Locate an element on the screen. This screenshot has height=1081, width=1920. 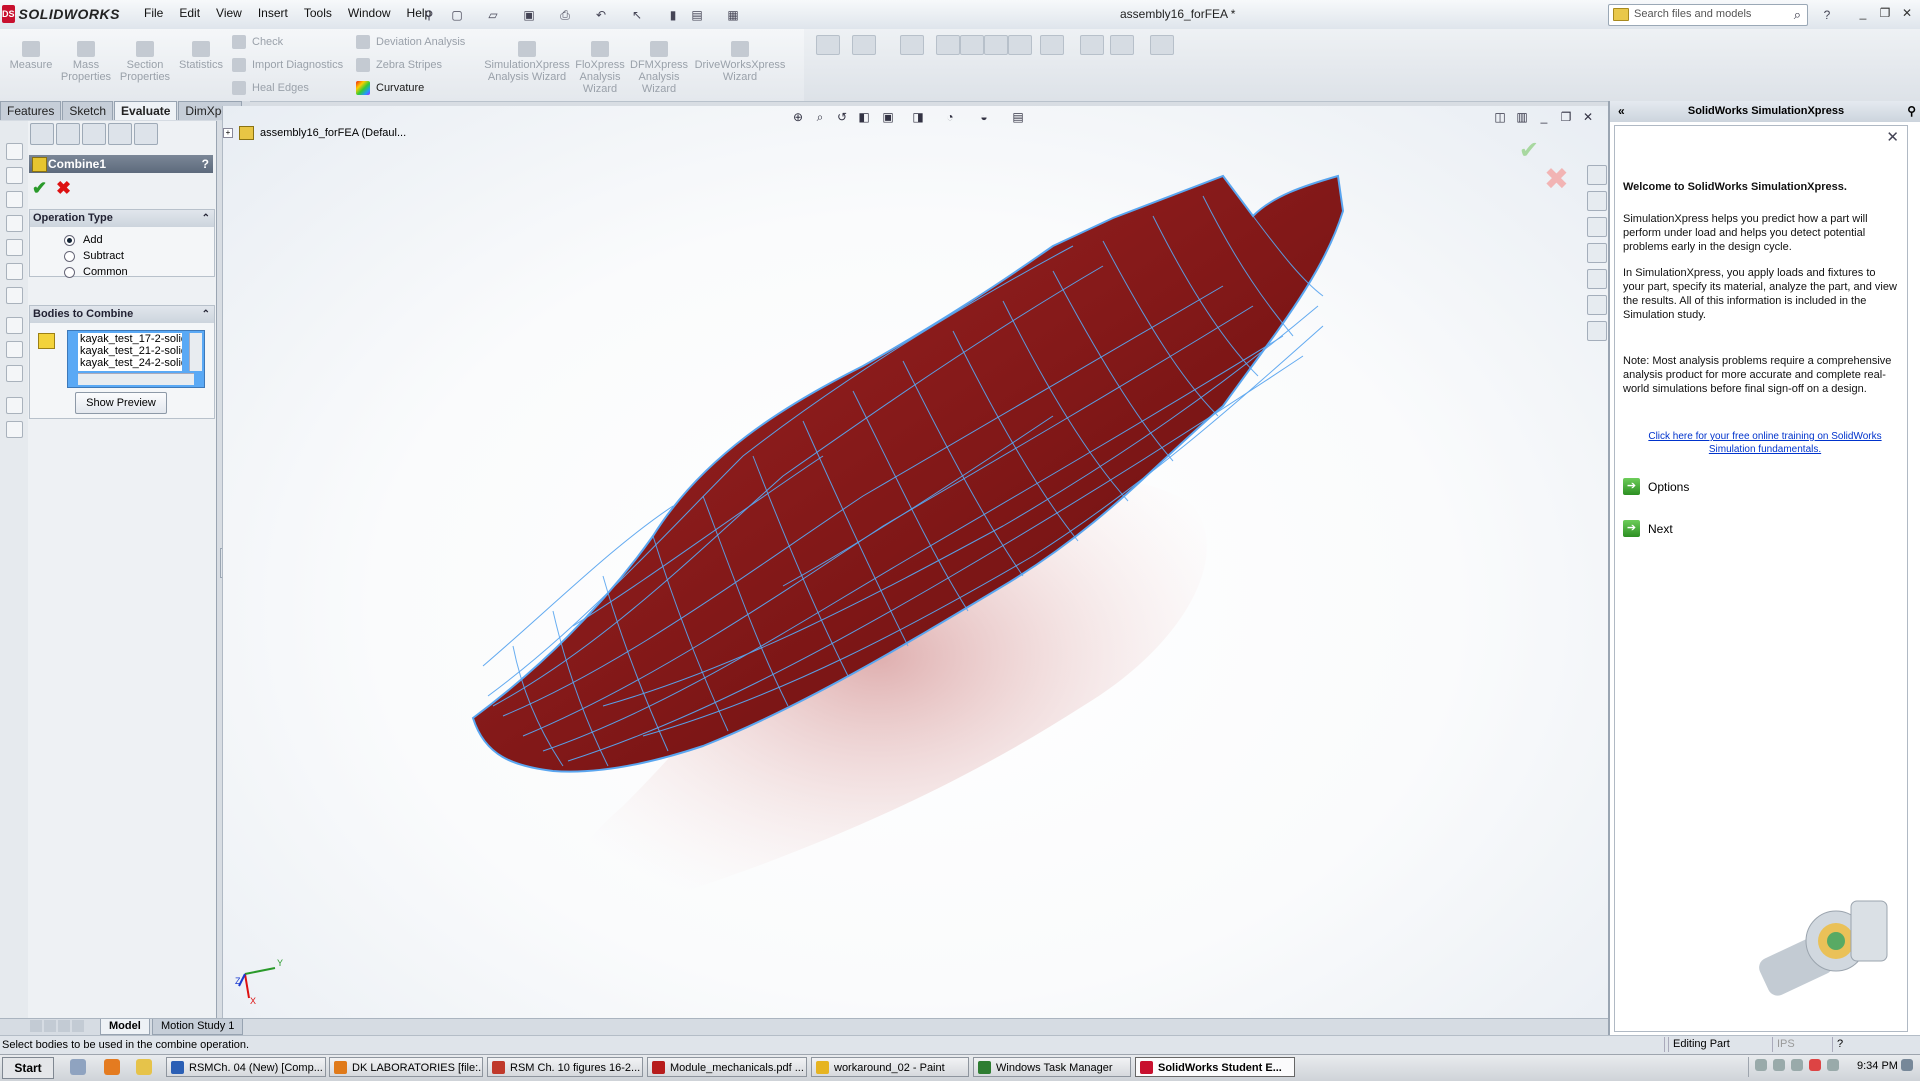
file-explorer-icon is located at coordinates (1597, 227).